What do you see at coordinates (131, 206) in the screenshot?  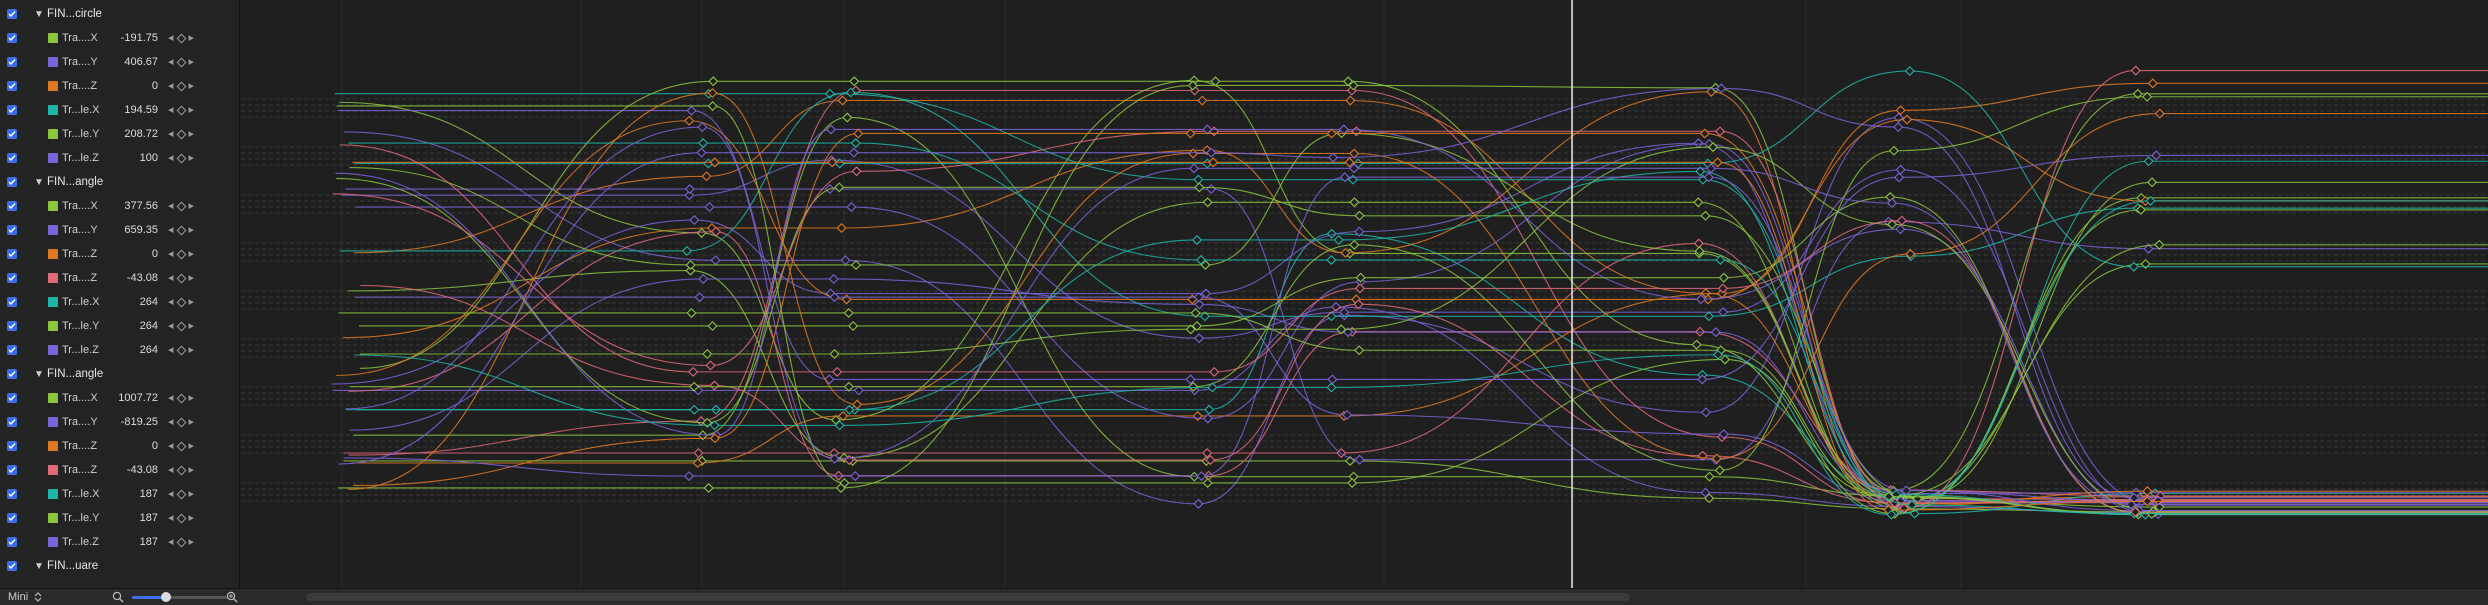 I see `parameter-value: 377.56` at bounding box center [131, 206].